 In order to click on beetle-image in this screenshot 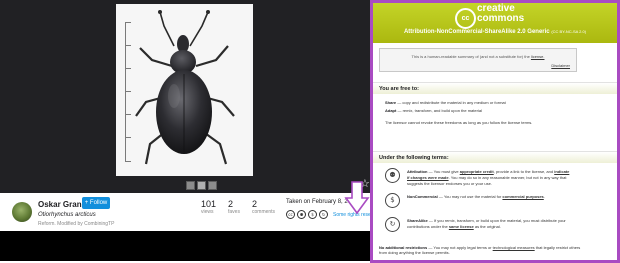, I will do `click(185, 87)`.